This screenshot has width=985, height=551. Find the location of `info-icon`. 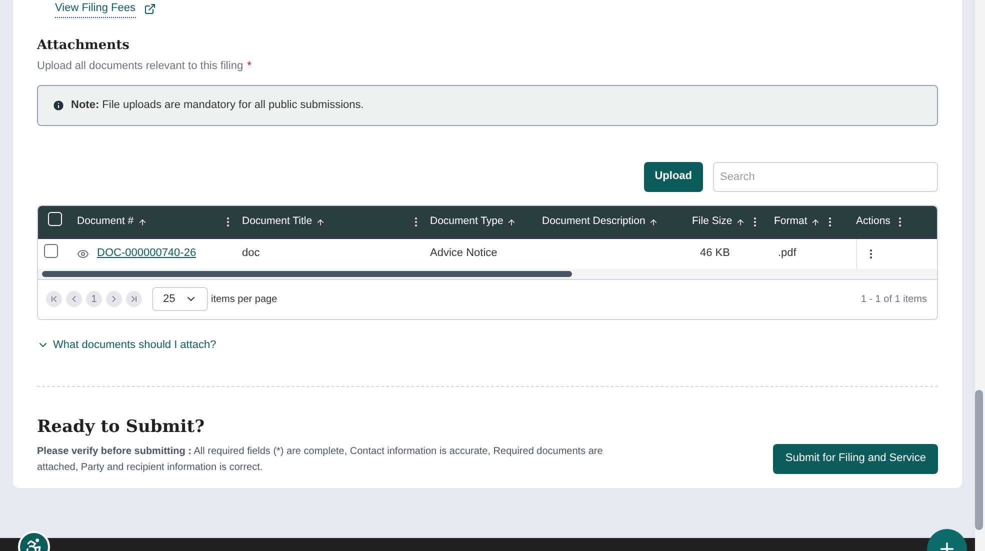

info-icon is located at coordinates (58, 105).